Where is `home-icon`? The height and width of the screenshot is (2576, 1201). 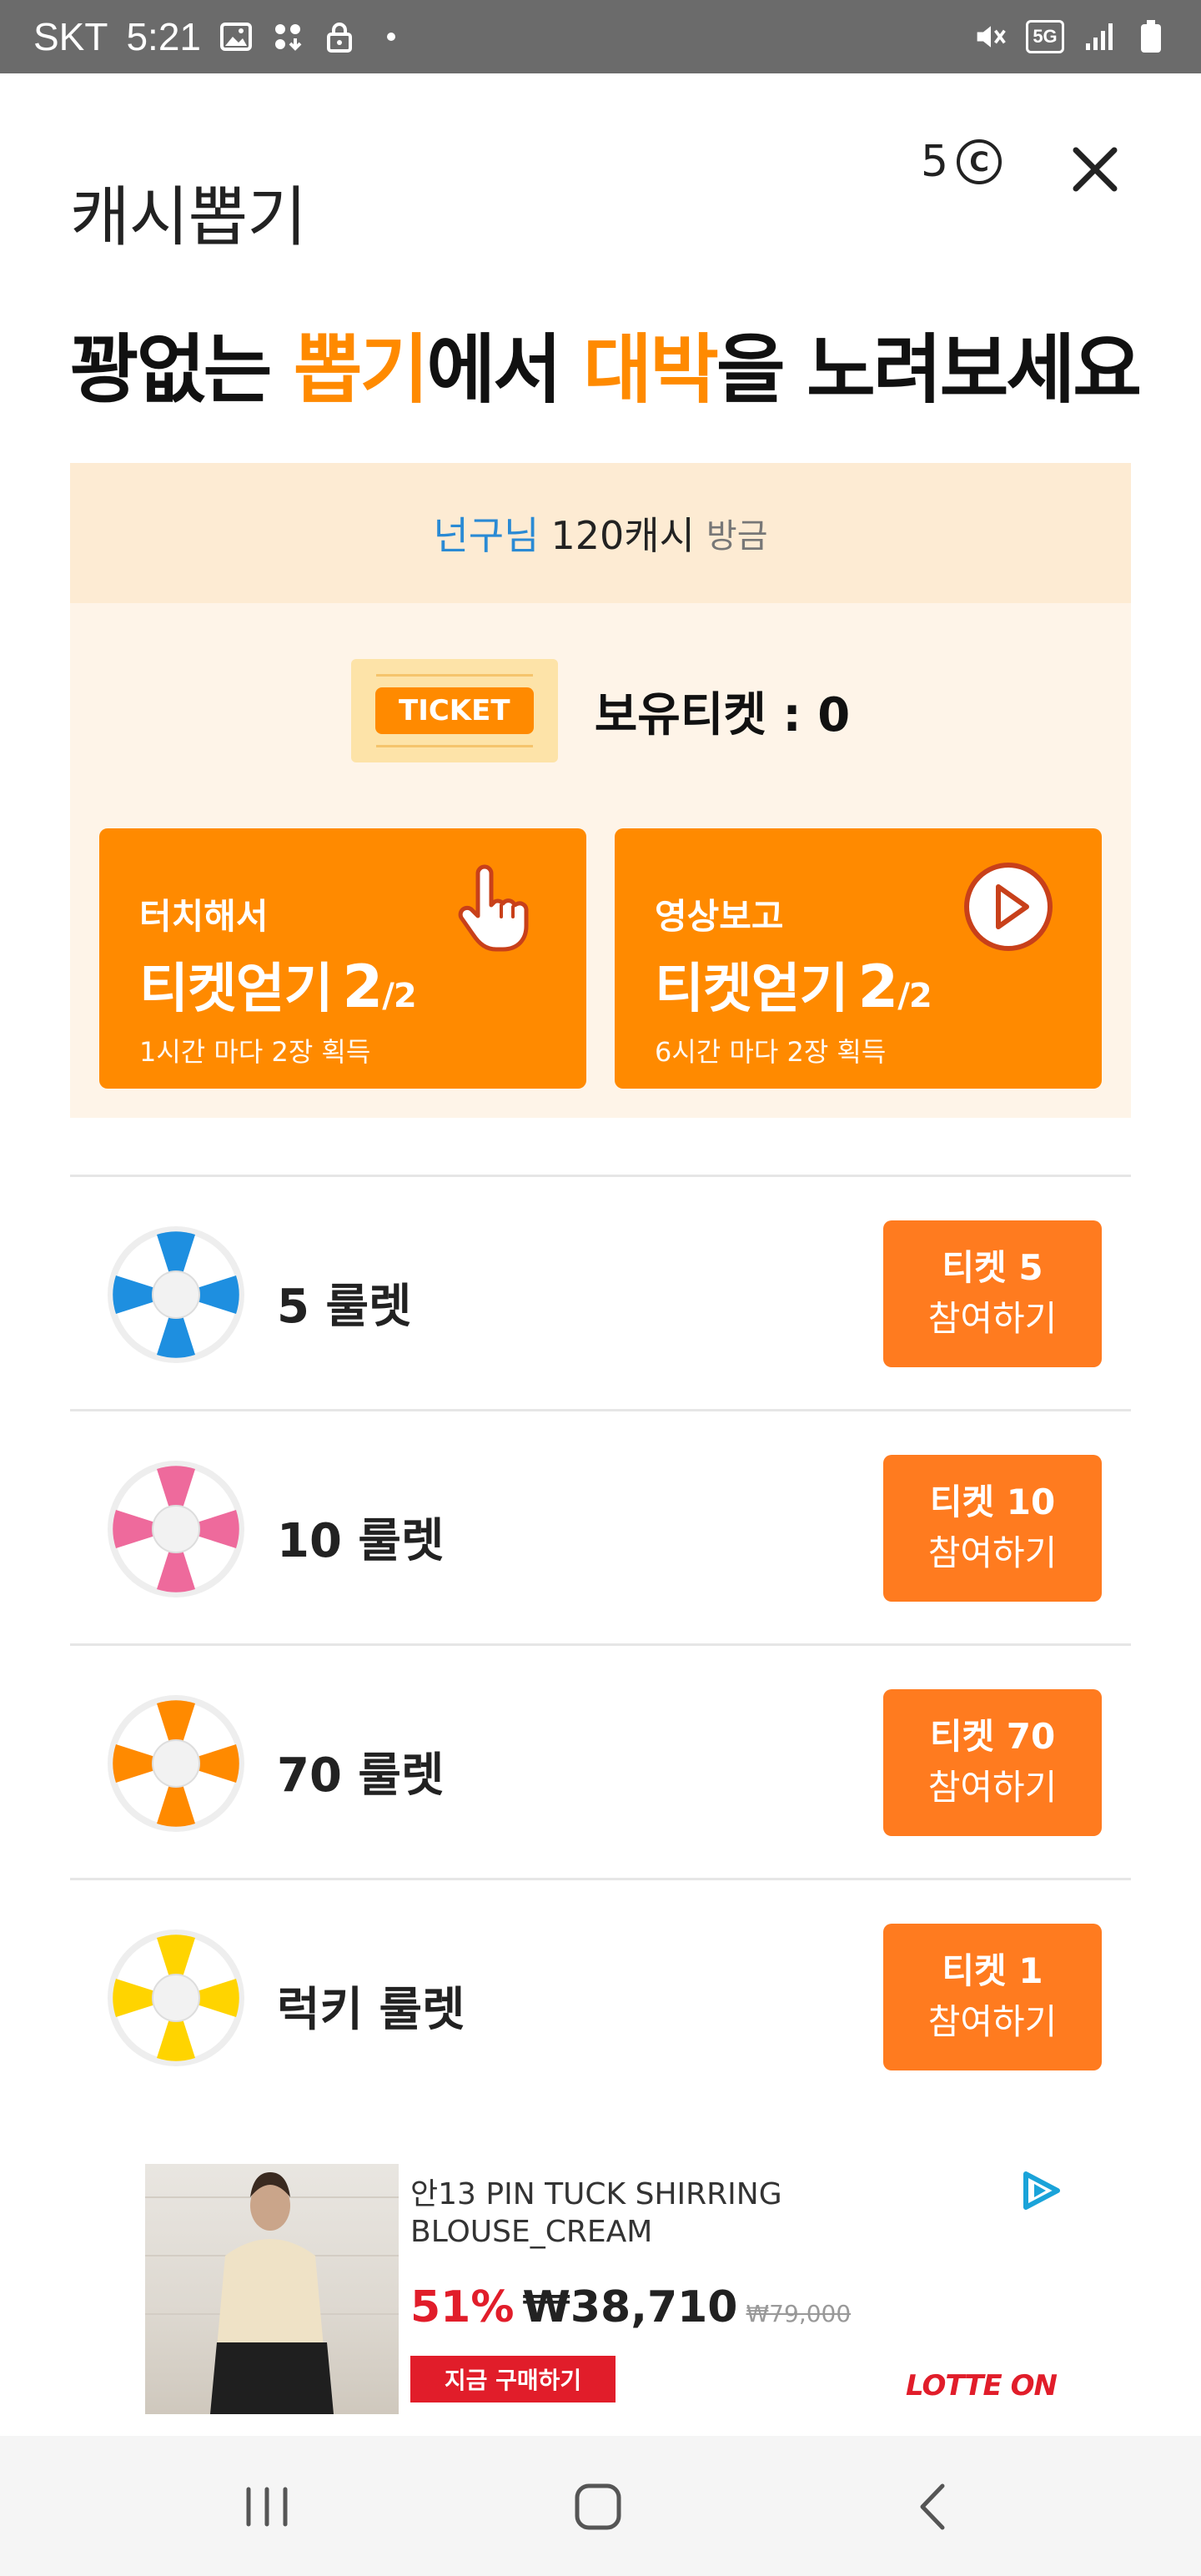 home-icon is located at coordinates (598, 2506).